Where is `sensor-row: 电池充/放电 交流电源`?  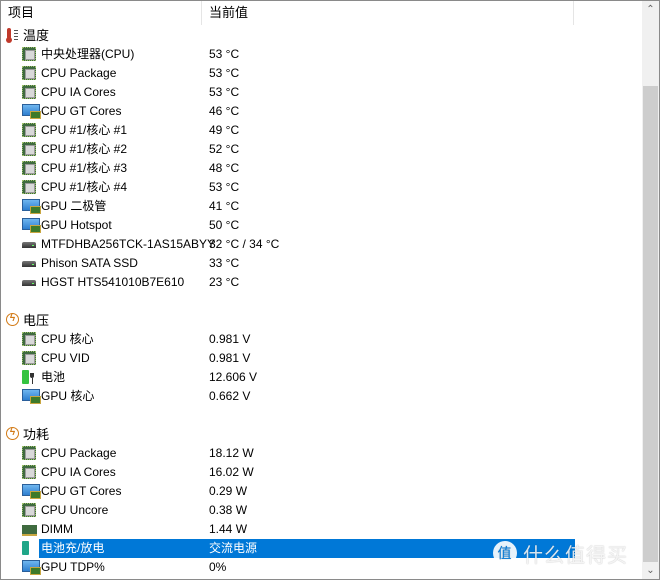 sensor-row: 电池充/放电 交流电源 is located at coordinates (321, 548).